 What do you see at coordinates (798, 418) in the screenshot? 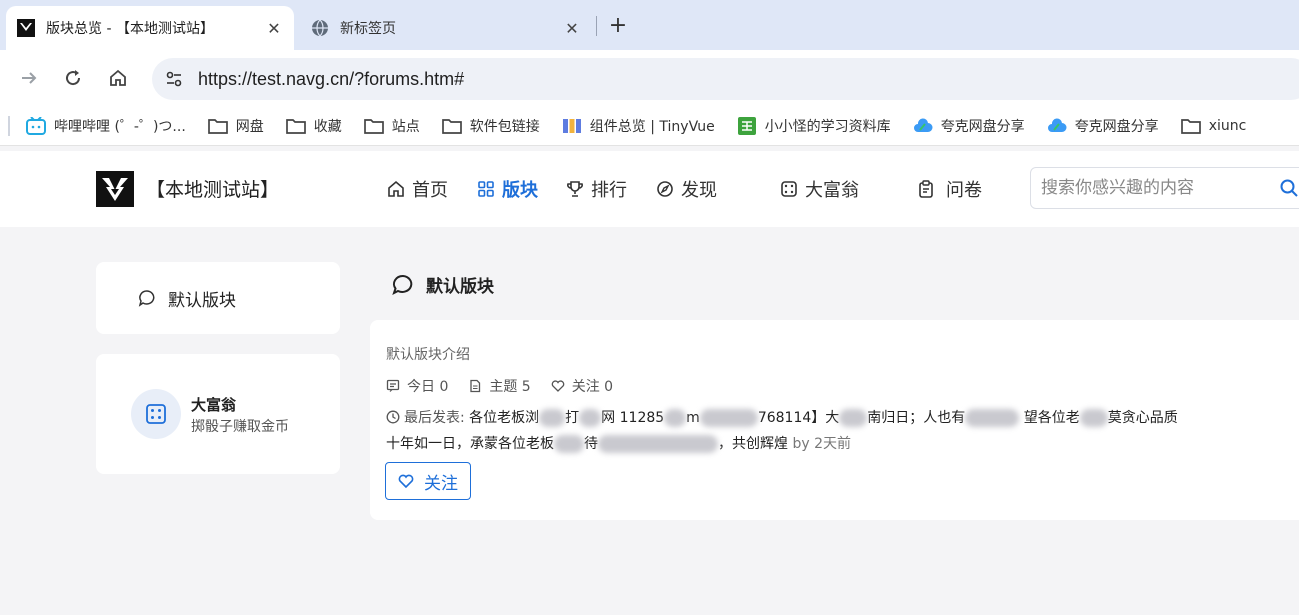
I see `last-post-text: 768114】大` at bounding box center [798, 418].